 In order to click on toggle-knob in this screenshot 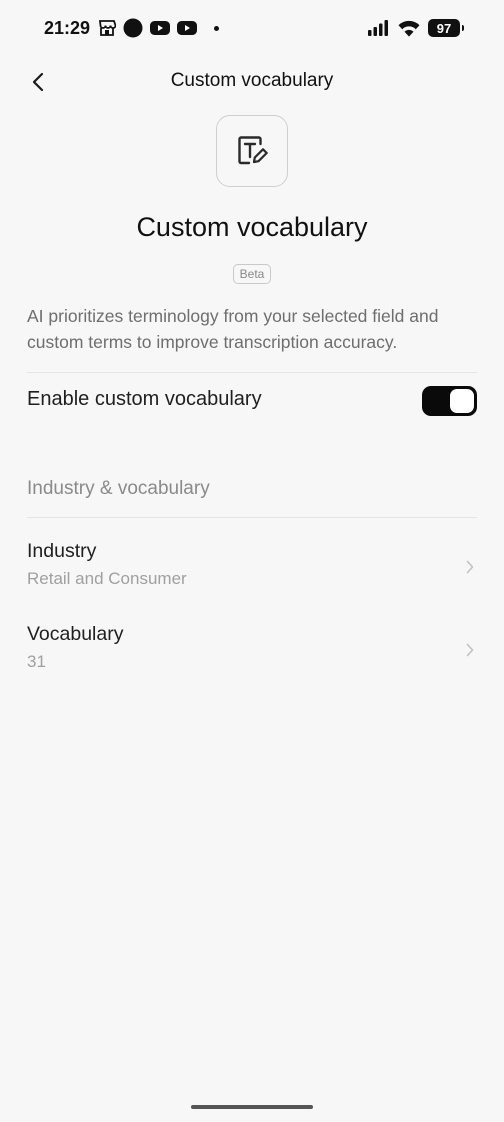, I will do `click(462, 401)`.